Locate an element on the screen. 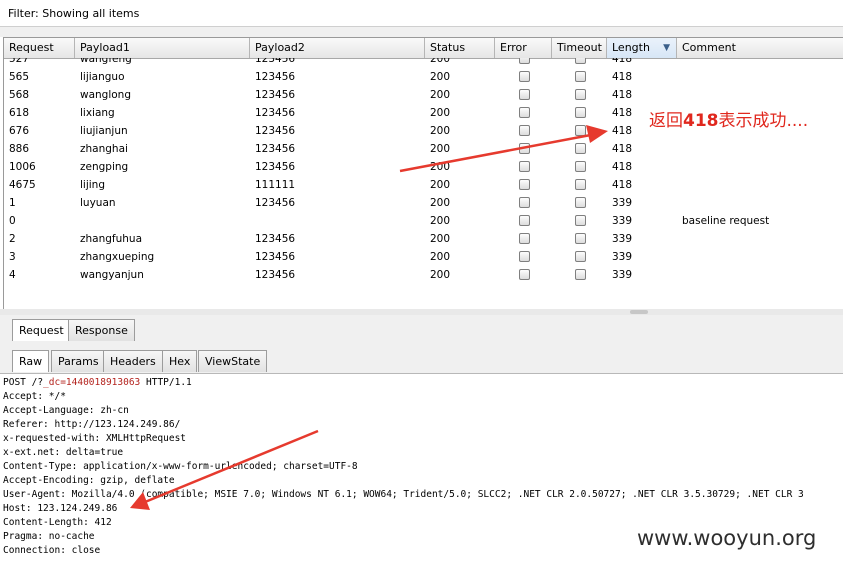 The image size is (843, 568). annotation-arrowhead-length is located at coordinates (597, 134).